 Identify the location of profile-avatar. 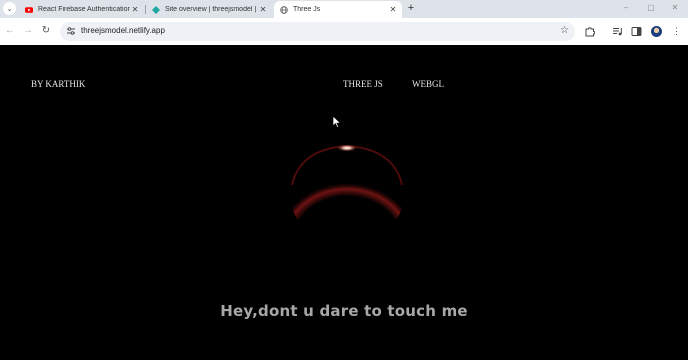
(656, 31).